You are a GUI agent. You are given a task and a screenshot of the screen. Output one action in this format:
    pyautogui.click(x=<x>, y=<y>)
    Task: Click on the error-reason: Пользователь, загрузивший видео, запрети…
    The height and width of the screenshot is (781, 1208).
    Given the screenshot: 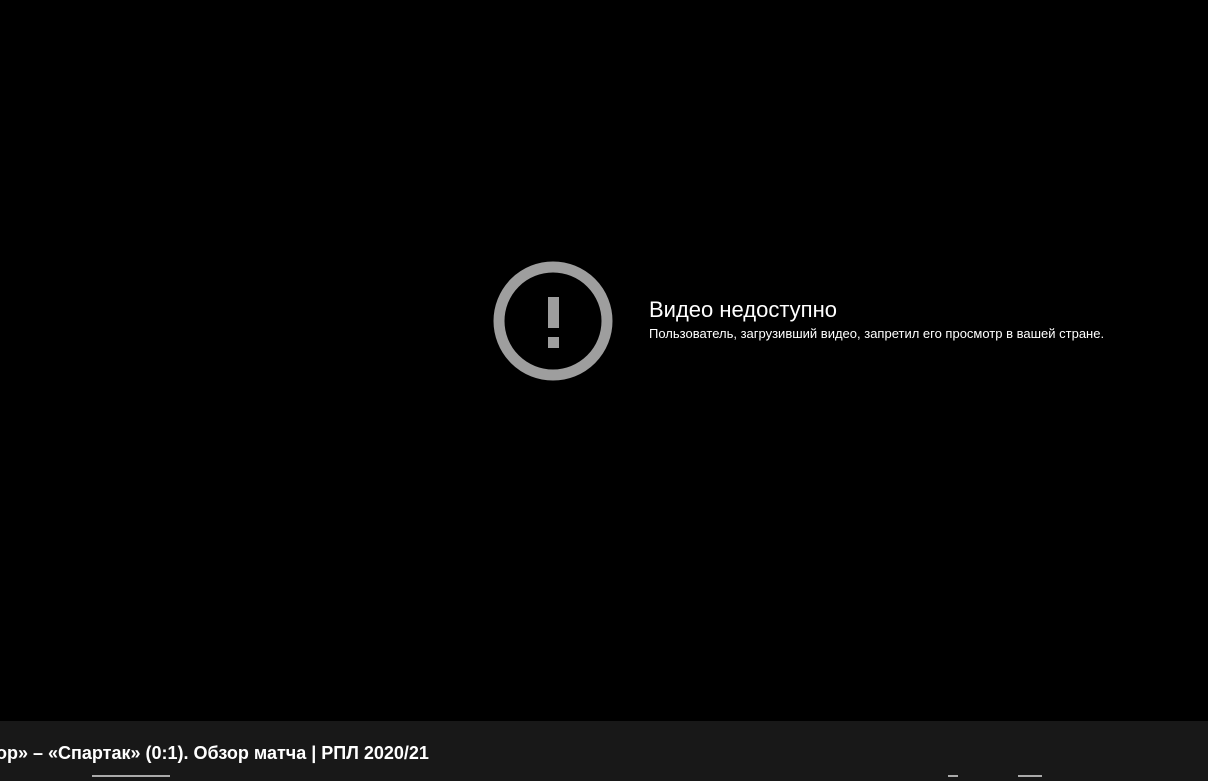 What is the action you would take?
    pyautogui.click(x=877, y=333)
    